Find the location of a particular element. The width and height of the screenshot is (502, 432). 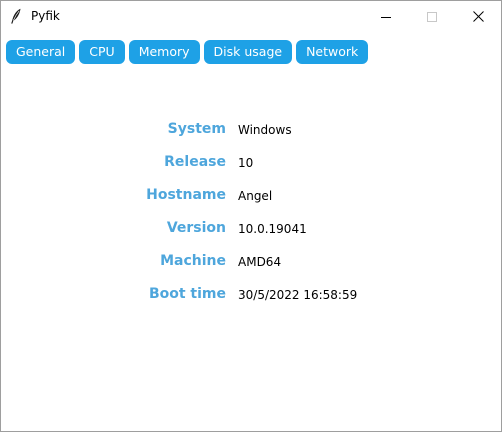

info-row-boot-time: Boot time 30/5/2022 16:58:59 is located at coordinates (251, 294).